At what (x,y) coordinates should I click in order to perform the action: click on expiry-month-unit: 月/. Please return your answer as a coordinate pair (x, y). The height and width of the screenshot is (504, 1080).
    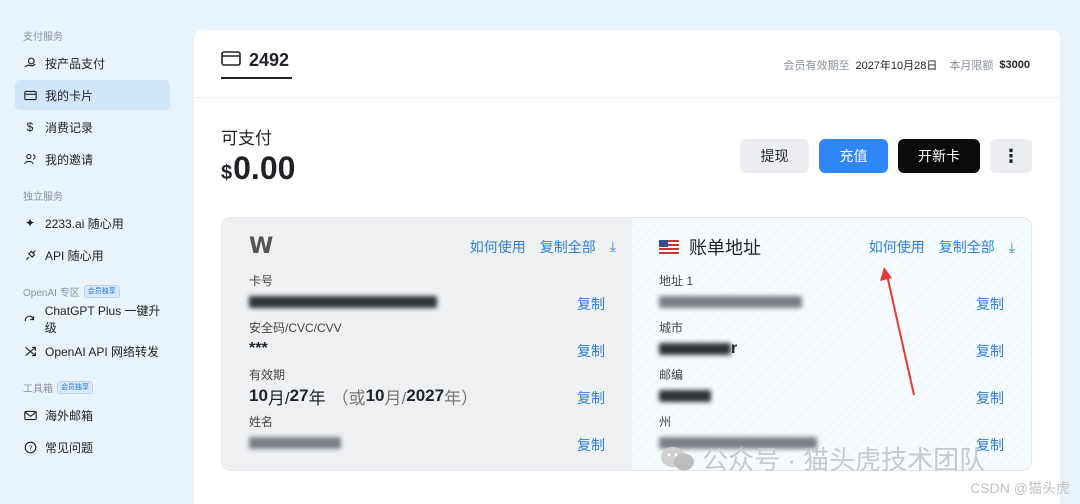
    Looking at the image, I should click on (278, 398).